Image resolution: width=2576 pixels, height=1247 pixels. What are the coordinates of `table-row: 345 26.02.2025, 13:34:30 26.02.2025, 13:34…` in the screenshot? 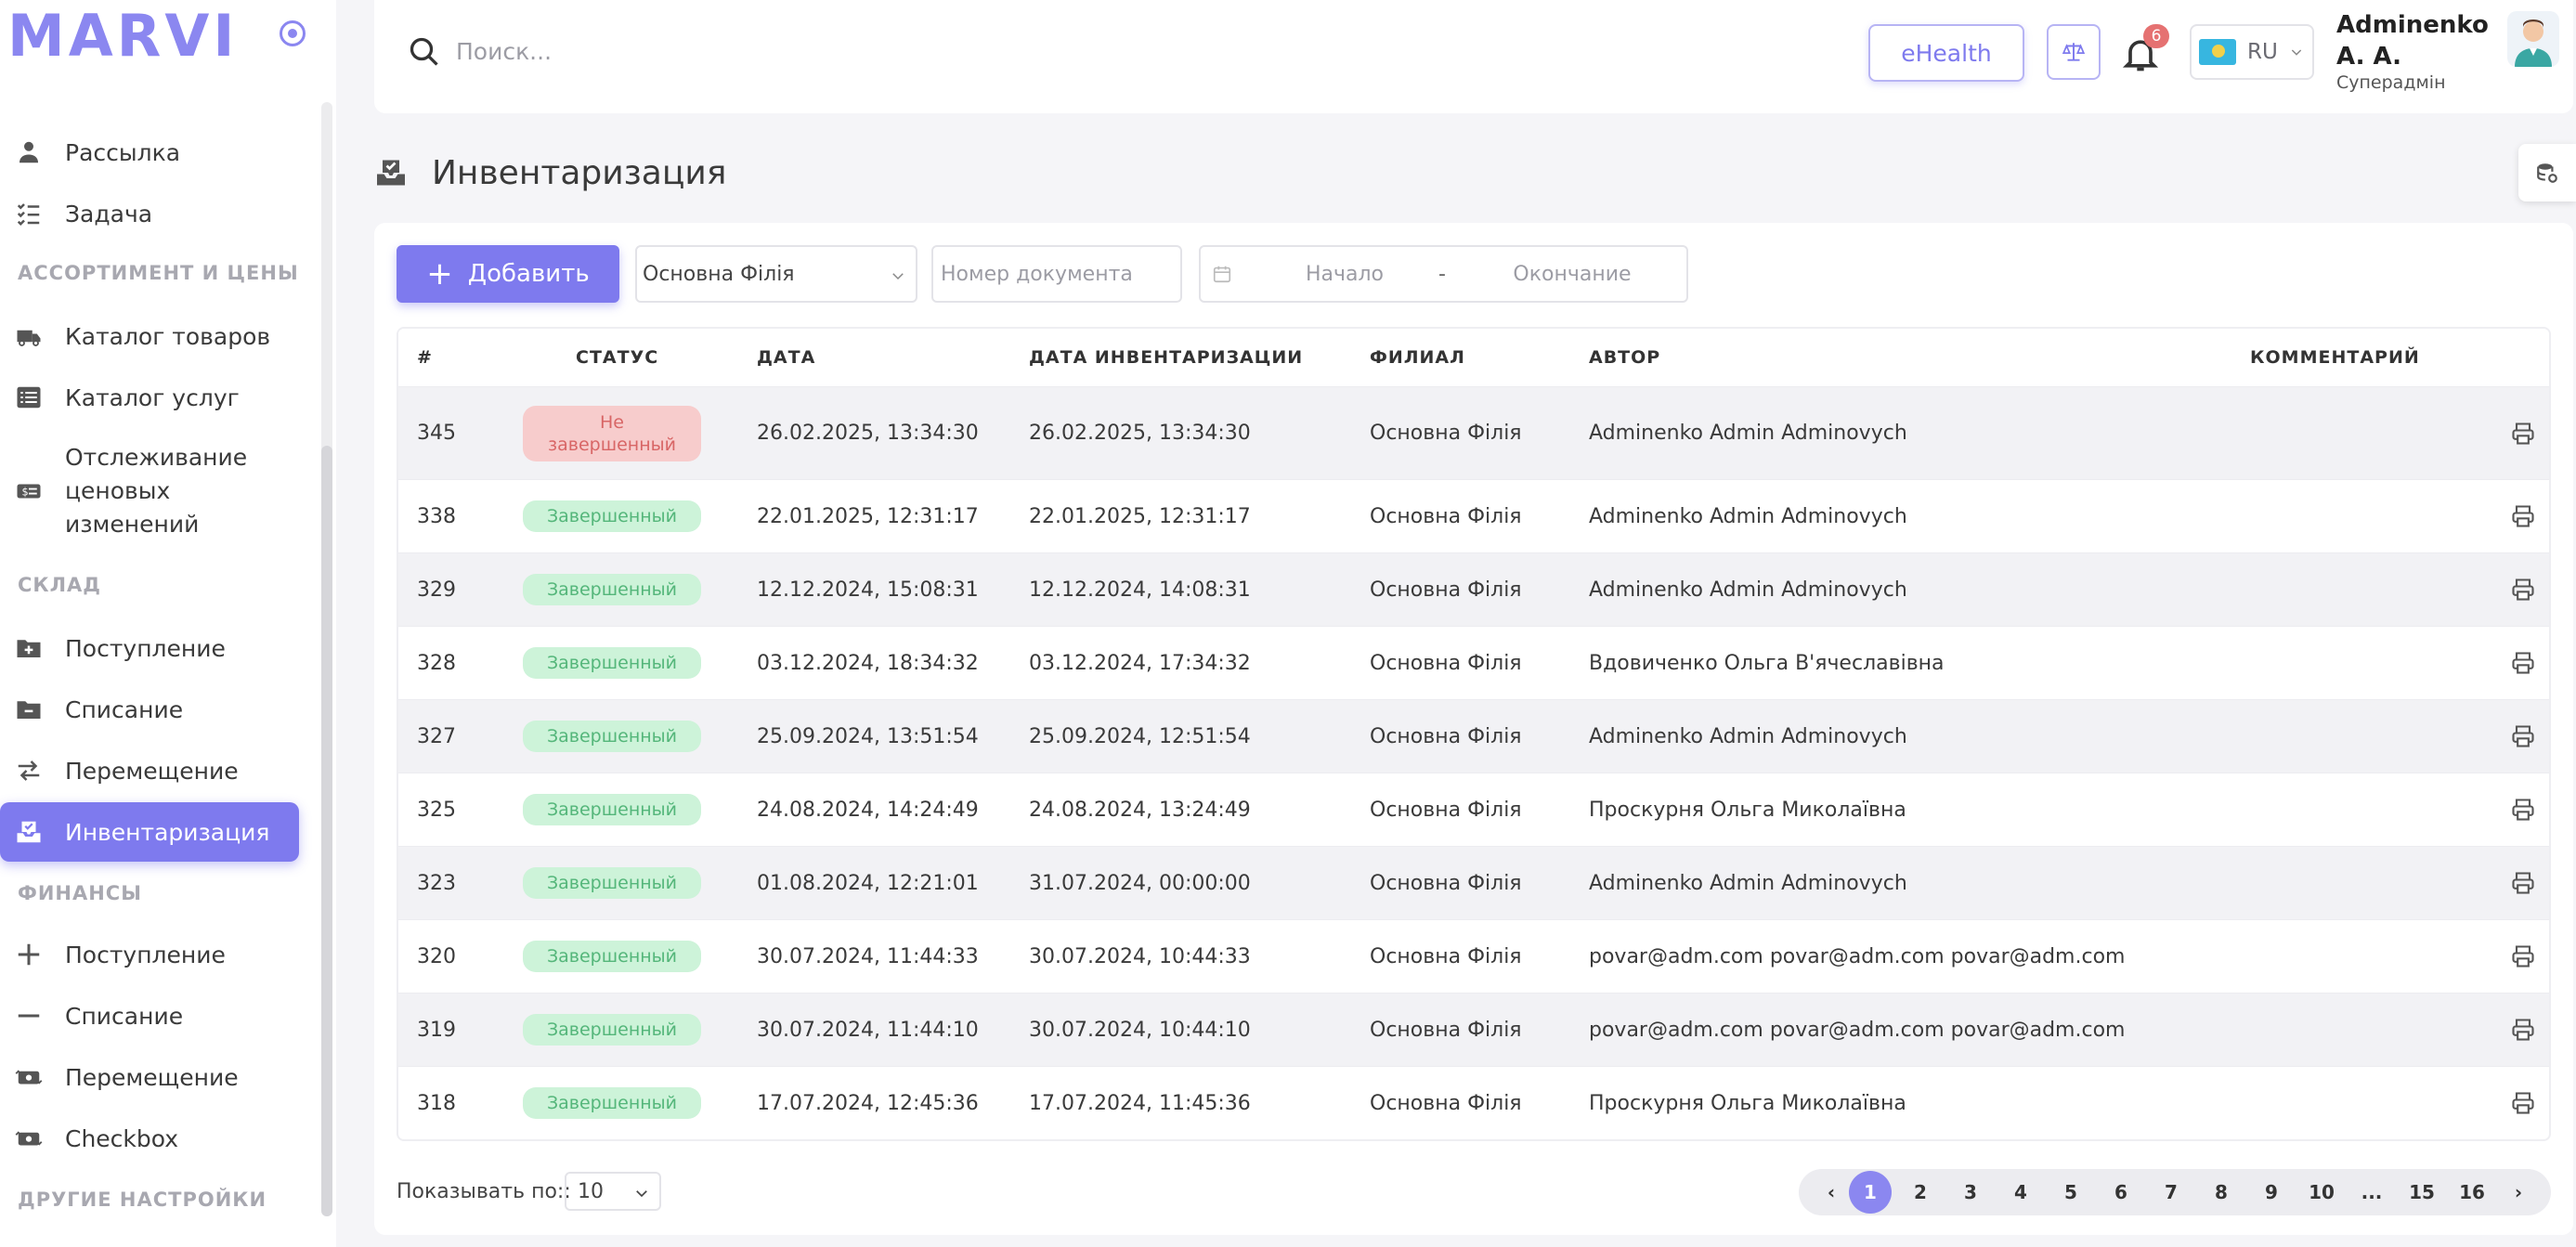 It's located at (1473, 432).